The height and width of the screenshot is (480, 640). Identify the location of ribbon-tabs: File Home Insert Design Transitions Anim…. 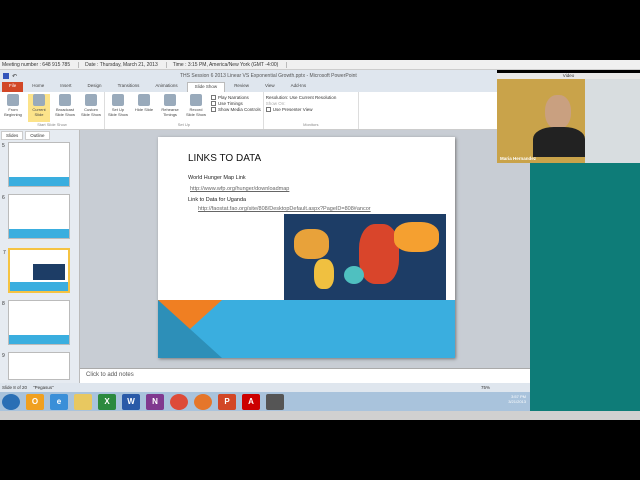
(248, 87).